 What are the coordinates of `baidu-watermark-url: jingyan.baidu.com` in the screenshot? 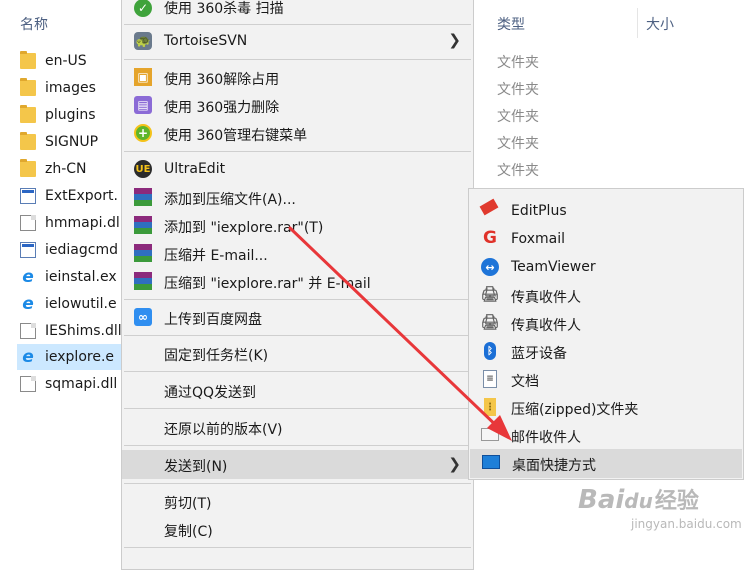 It's located at (686, 524).